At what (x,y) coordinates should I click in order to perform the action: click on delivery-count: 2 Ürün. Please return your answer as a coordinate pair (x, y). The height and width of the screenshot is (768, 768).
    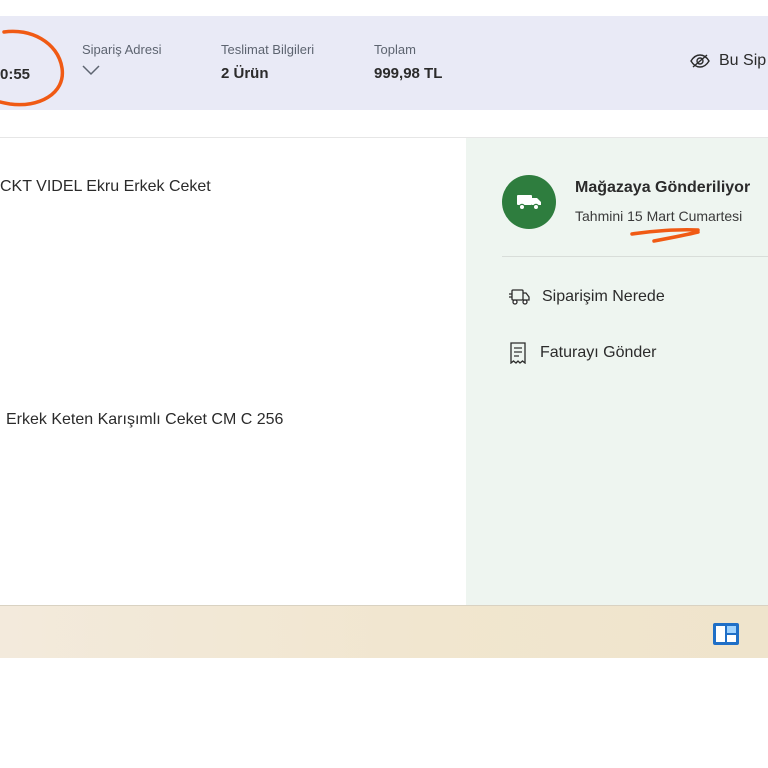
    Looking at the image, I should click on (245, 73).